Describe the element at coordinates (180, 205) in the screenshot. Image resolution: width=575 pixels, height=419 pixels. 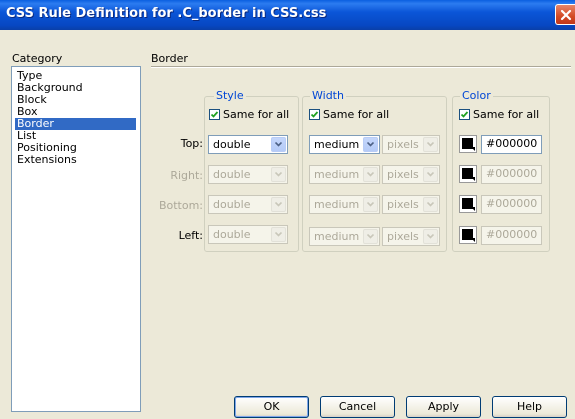
I see `row-label-bottom: Bottom:` at that location.